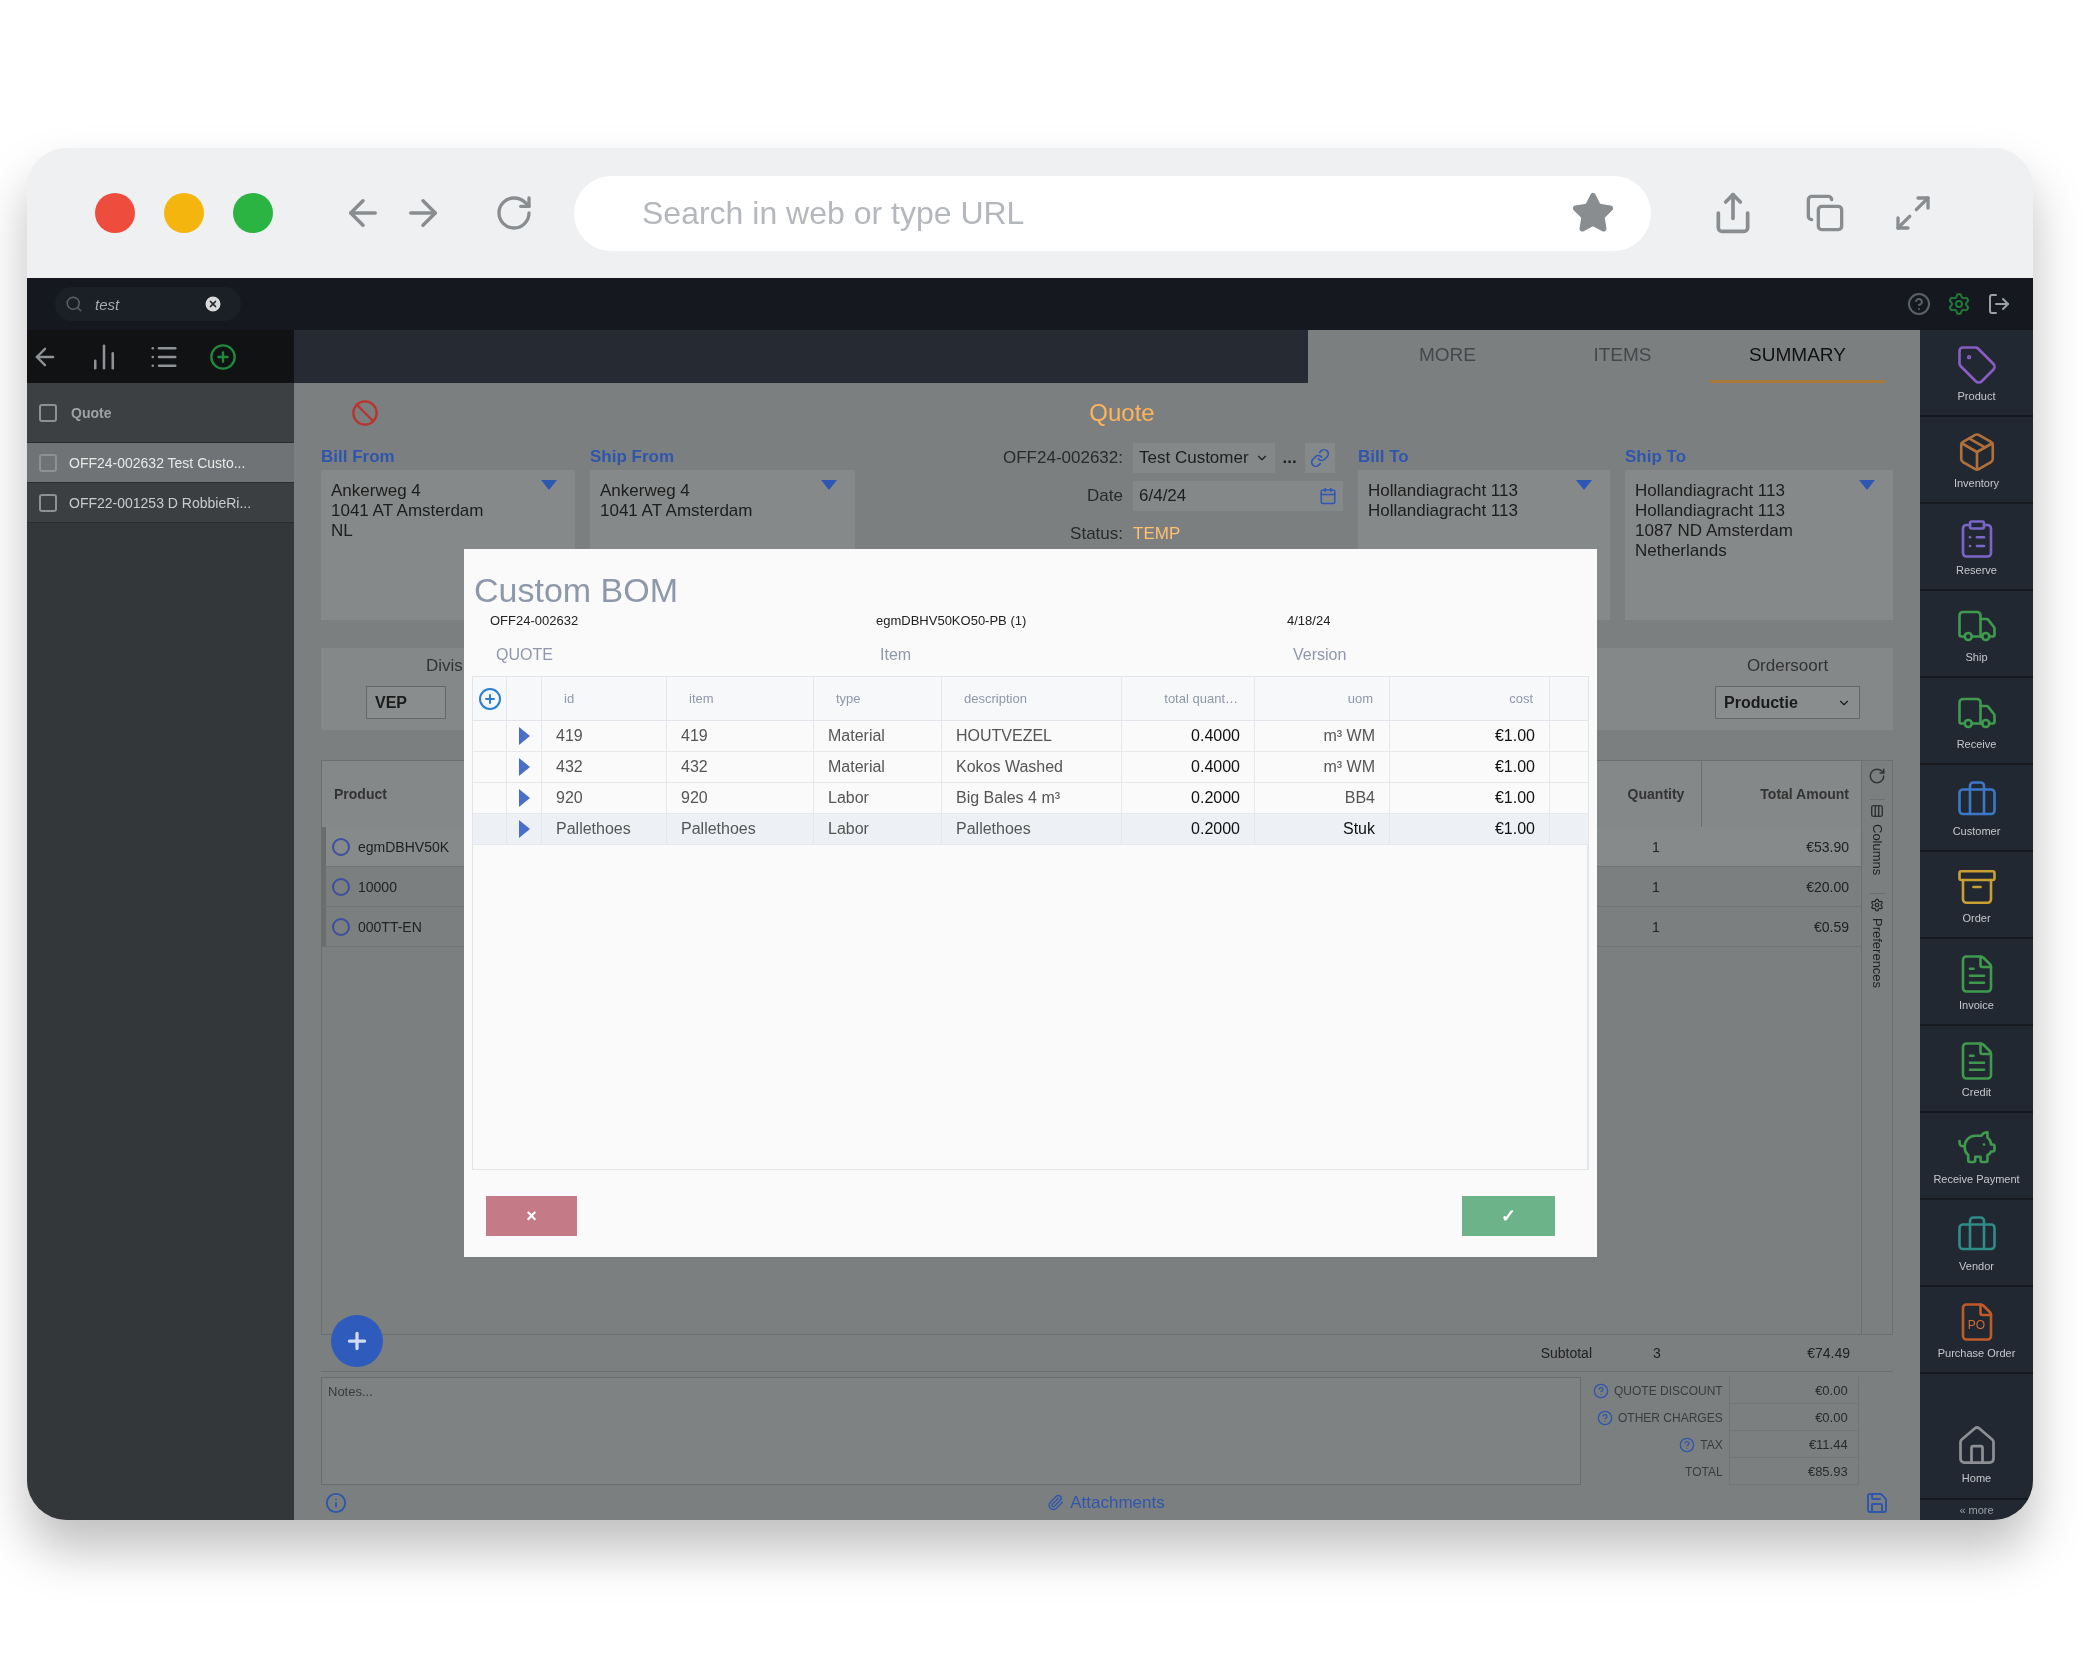 This screenshot has width=2084, height=1667. I want to click on column-header: item, so click(739, 698).